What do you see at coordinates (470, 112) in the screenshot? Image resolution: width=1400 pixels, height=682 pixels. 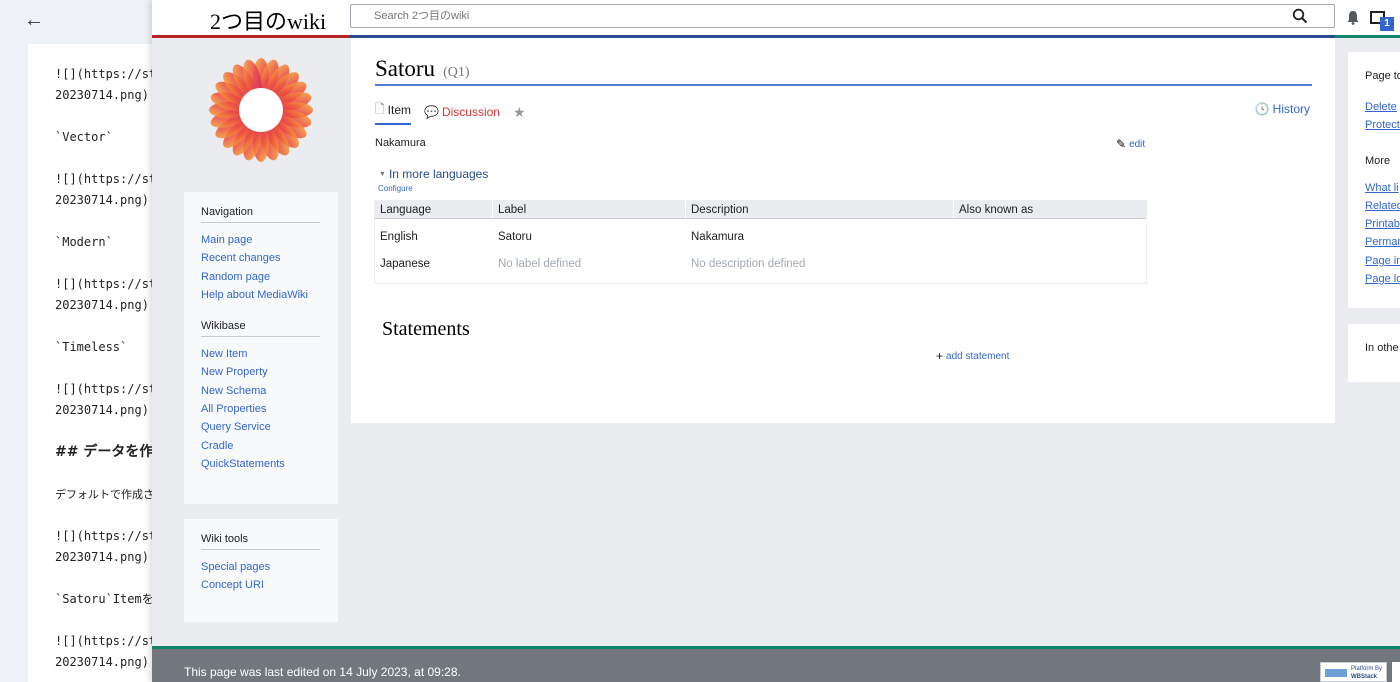 I see `tab-discussion-label: Discussion` at bounding box center [470, 112].